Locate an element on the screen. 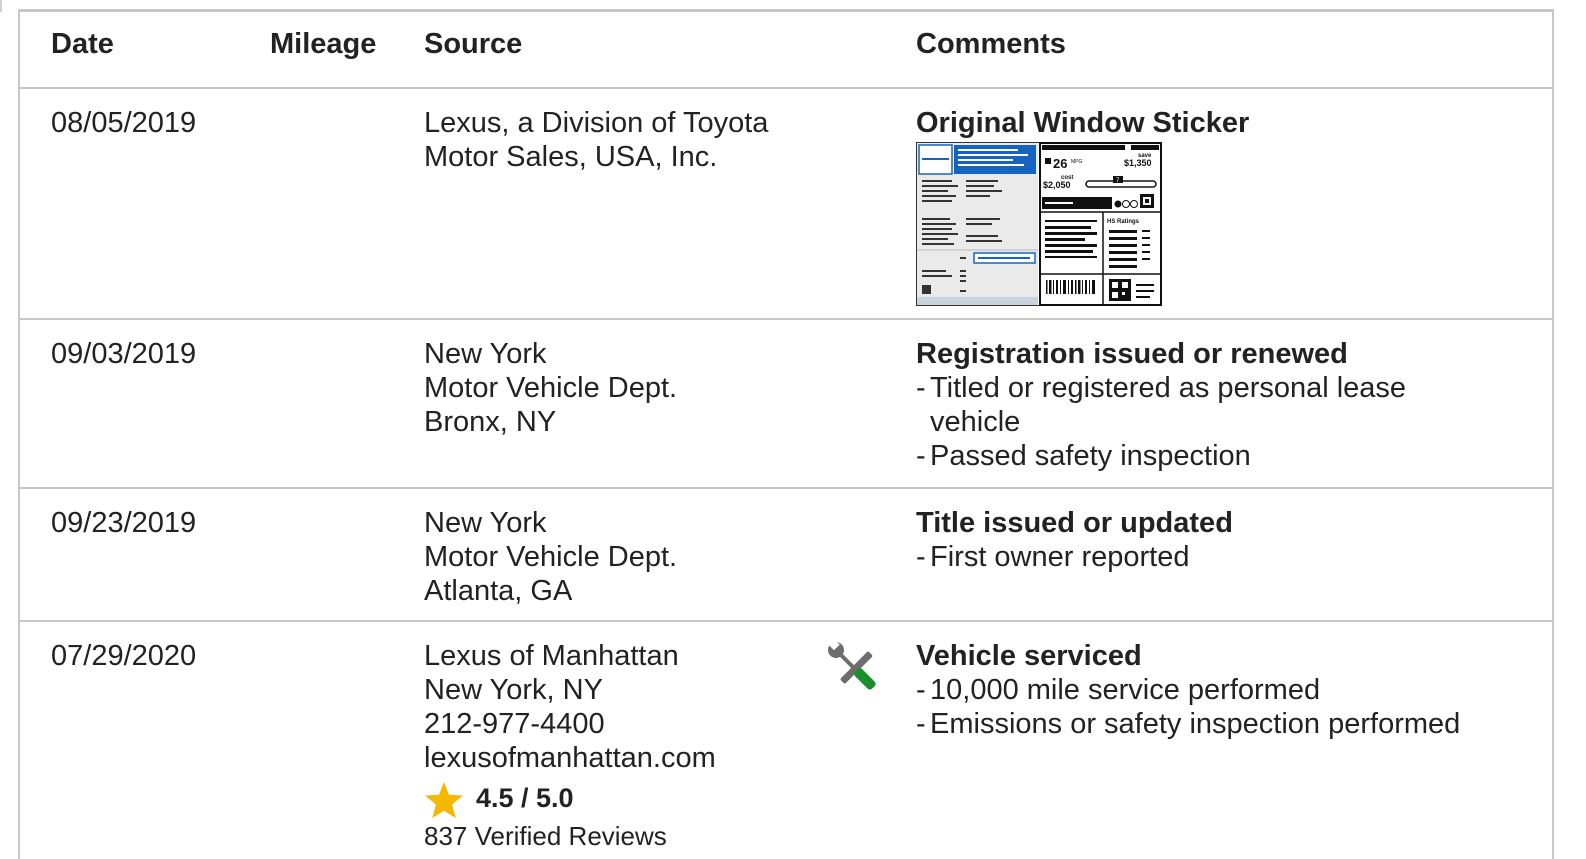 The image size is (1586, 859). sticker-save: $1,350 is located at coordinates (1138, 163).